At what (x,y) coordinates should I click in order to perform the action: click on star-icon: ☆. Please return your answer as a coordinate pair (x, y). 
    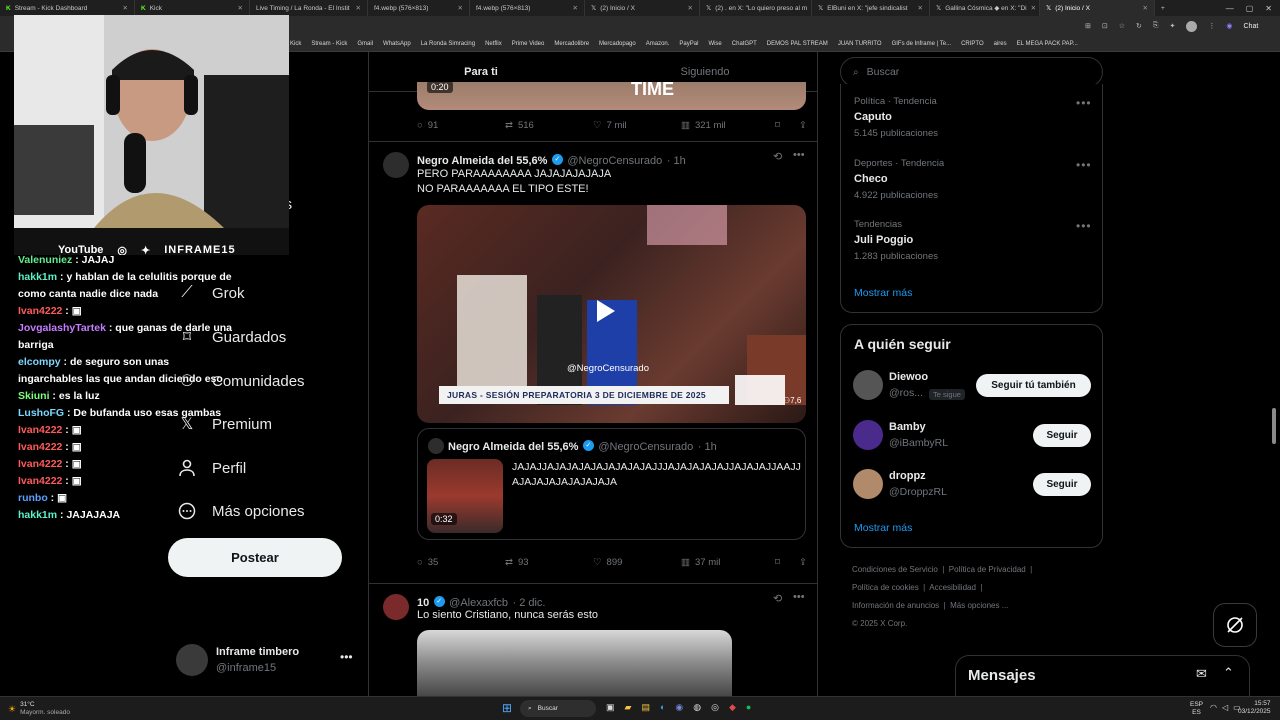
    Looking at the image, I should click on (1122, 26).